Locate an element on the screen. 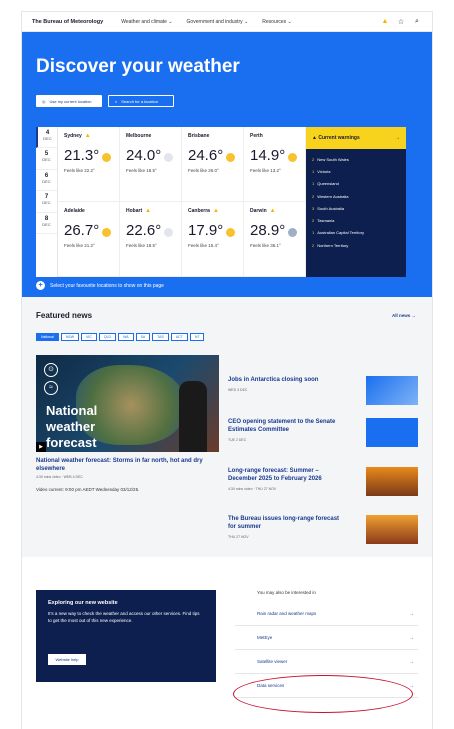 This screenshot has width=454, height=729. city-card: Melbourne 24.0° Feels like 18.5° is located at coordinates (151, 164).